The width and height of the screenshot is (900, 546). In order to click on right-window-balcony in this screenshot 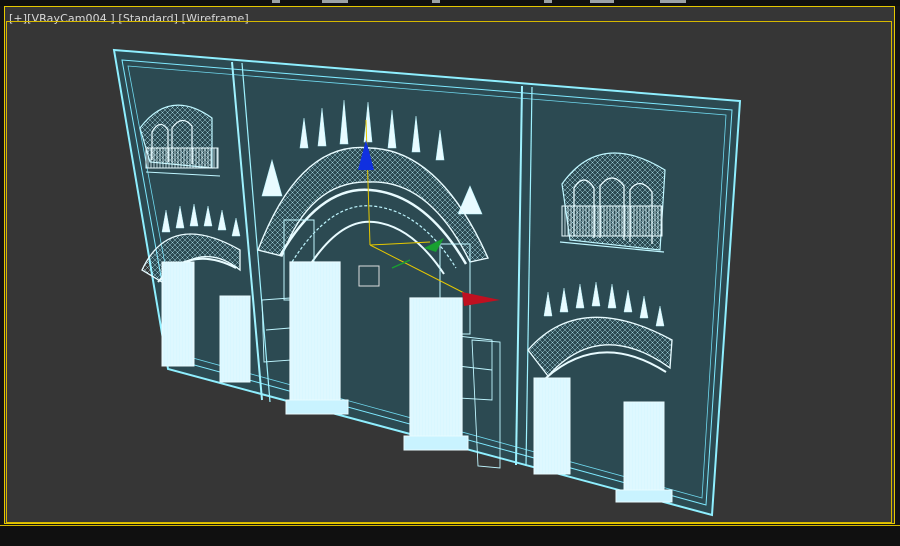, I will do `click(612, 202)`.